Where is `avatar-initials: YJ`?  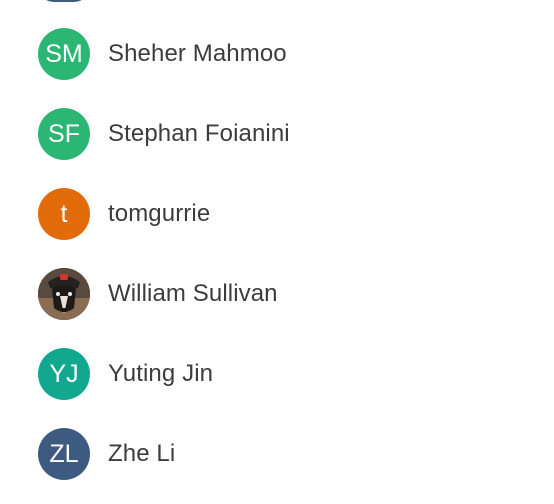
avatar-initials: YJ is located at coordinates (64, 373).